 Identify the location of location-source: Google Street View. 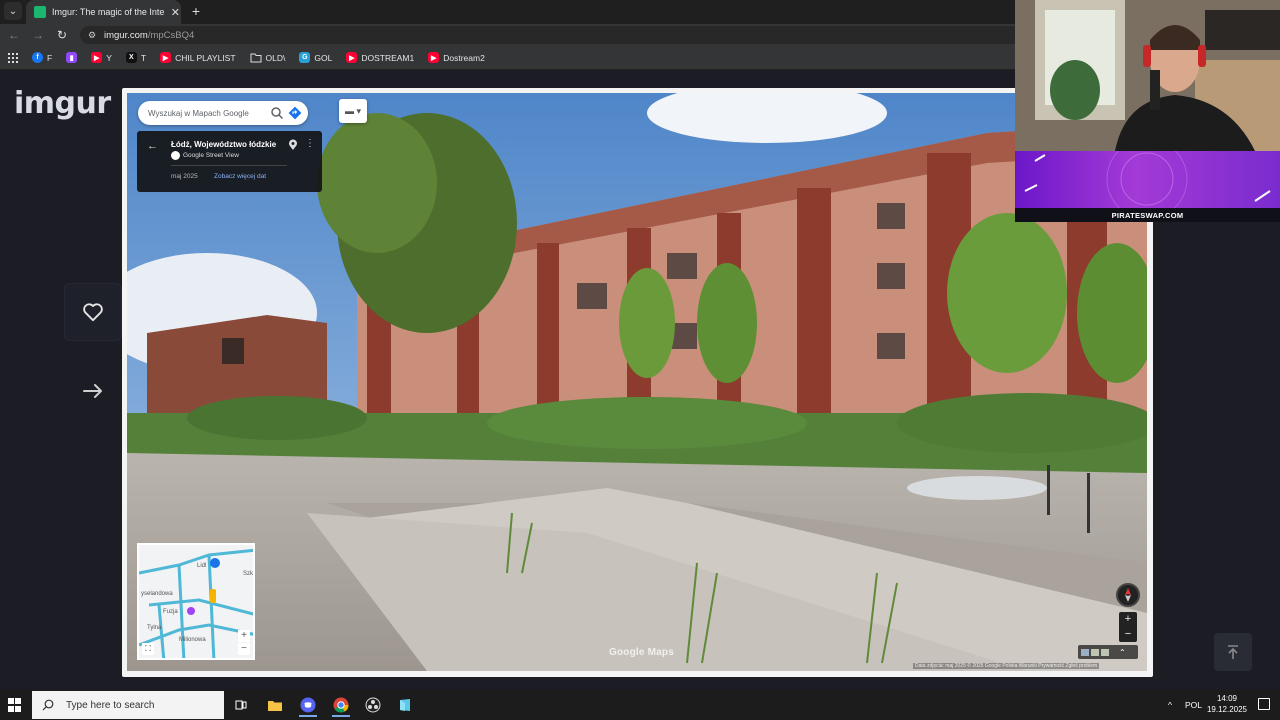
(205, 155).